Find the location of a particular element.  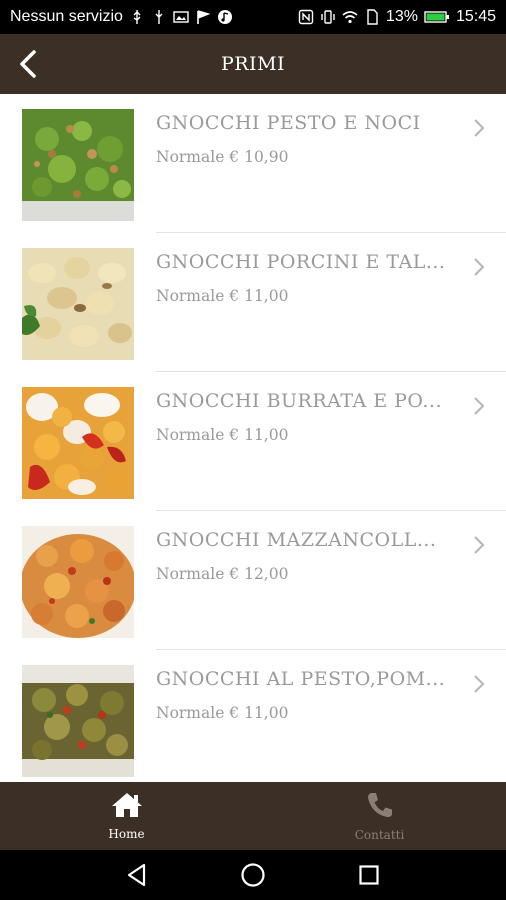

app-header: PRIMI is located at coordinates (253, 64).